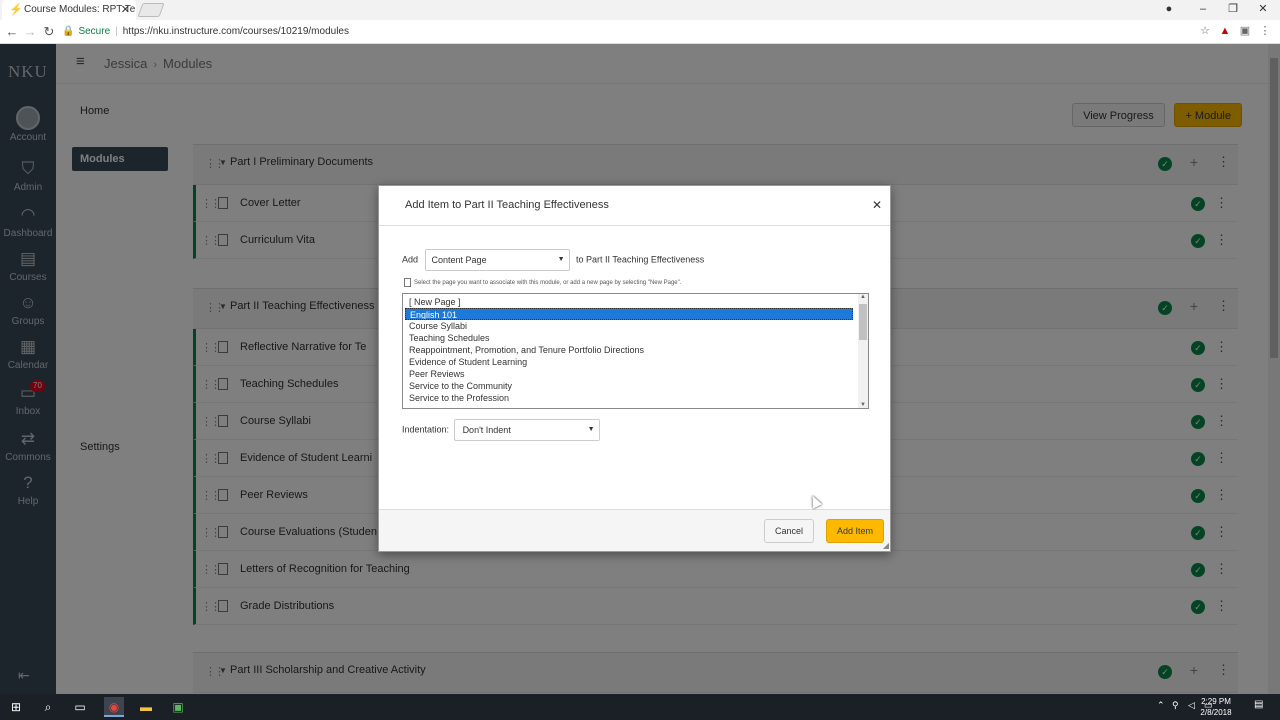  What do you see at coordinates (629, 386) in the screenshot?
I see `list-item: Service to the Community` at bounding box center [629, 386].